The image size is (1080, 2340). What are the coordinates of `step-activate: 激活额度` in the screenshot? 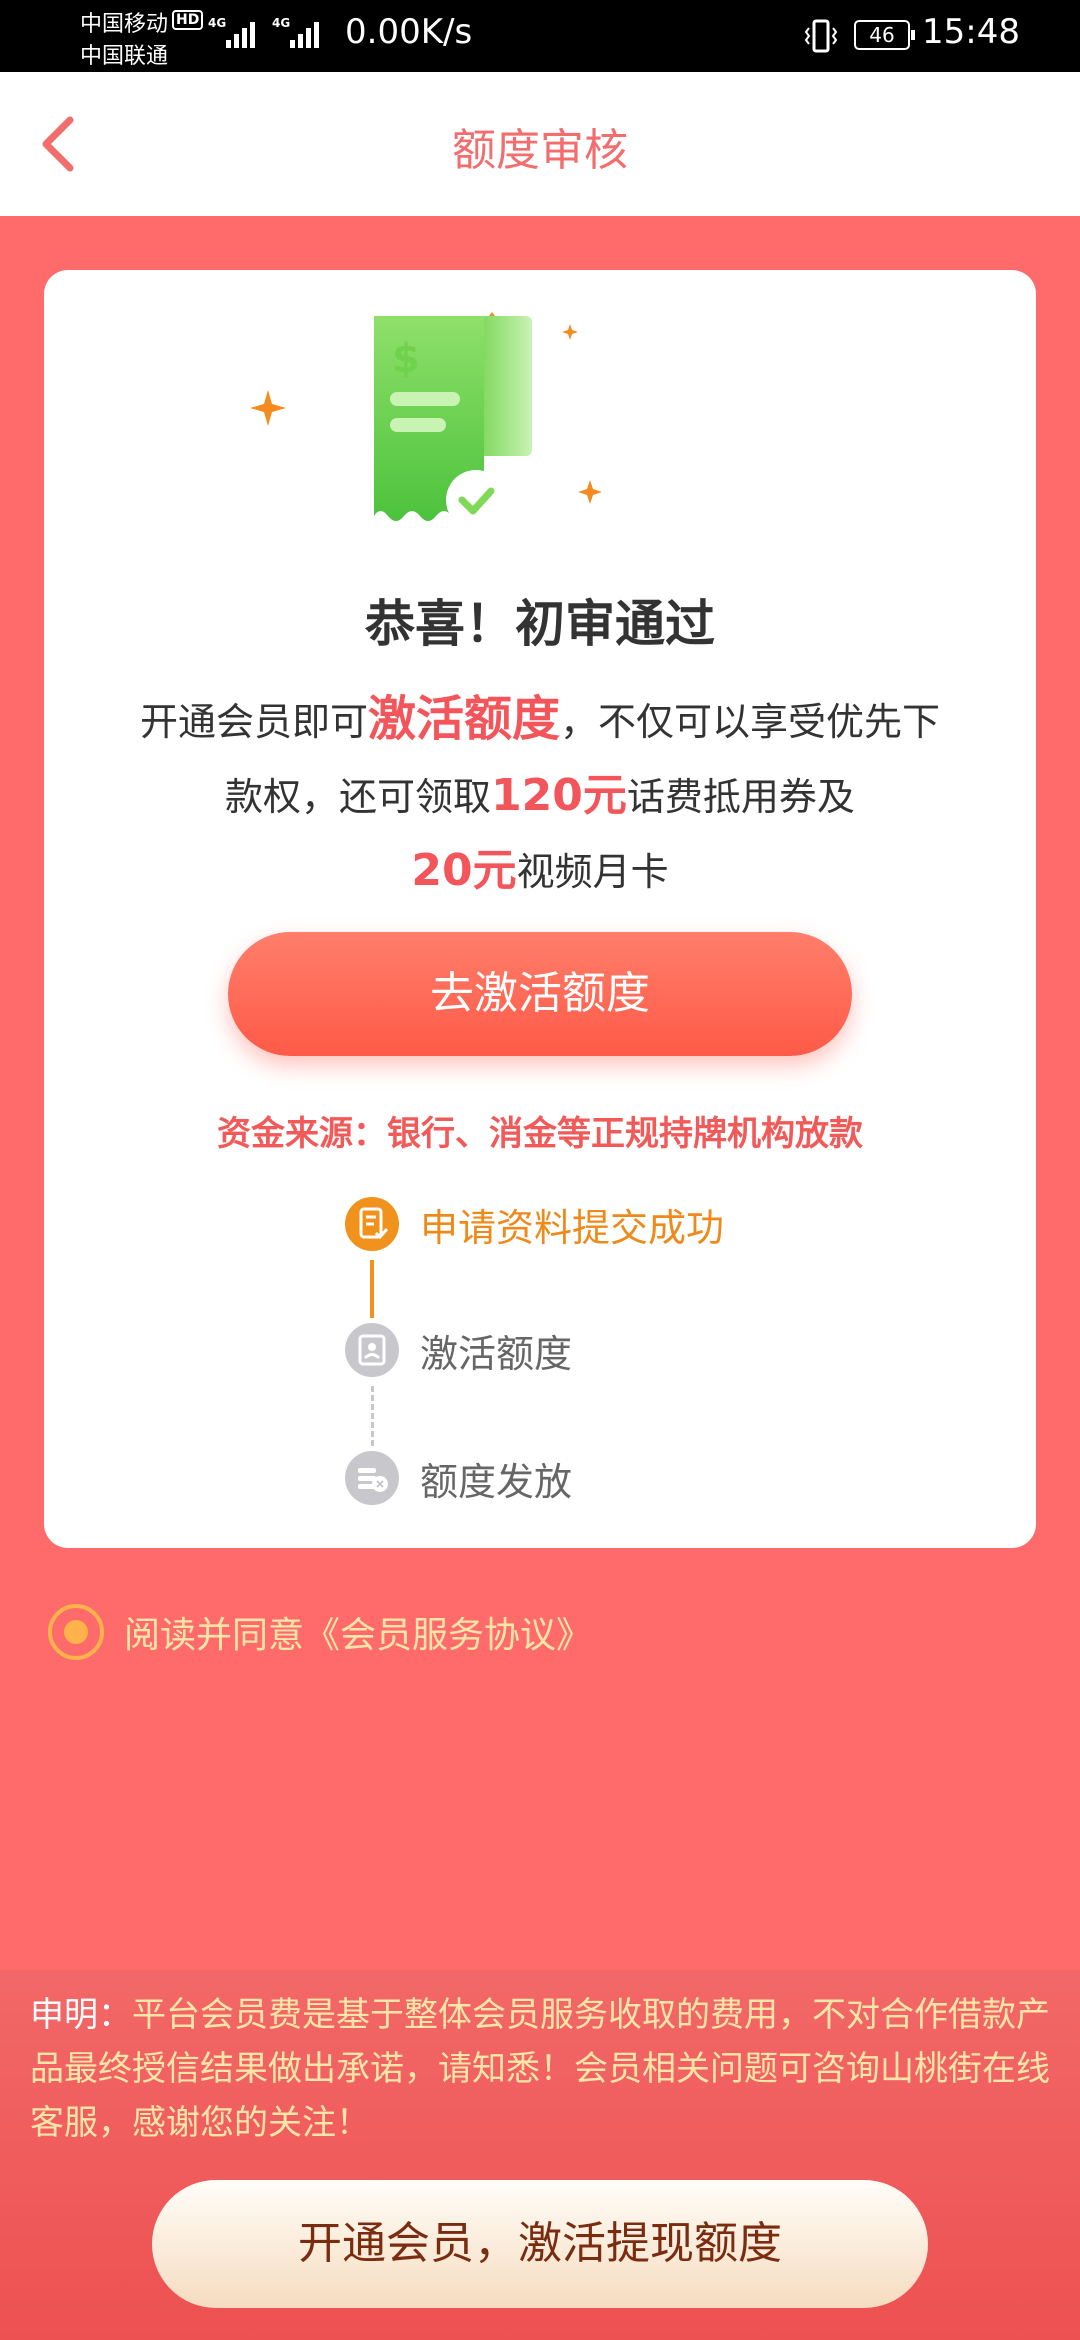 It's located at (458, 1350).